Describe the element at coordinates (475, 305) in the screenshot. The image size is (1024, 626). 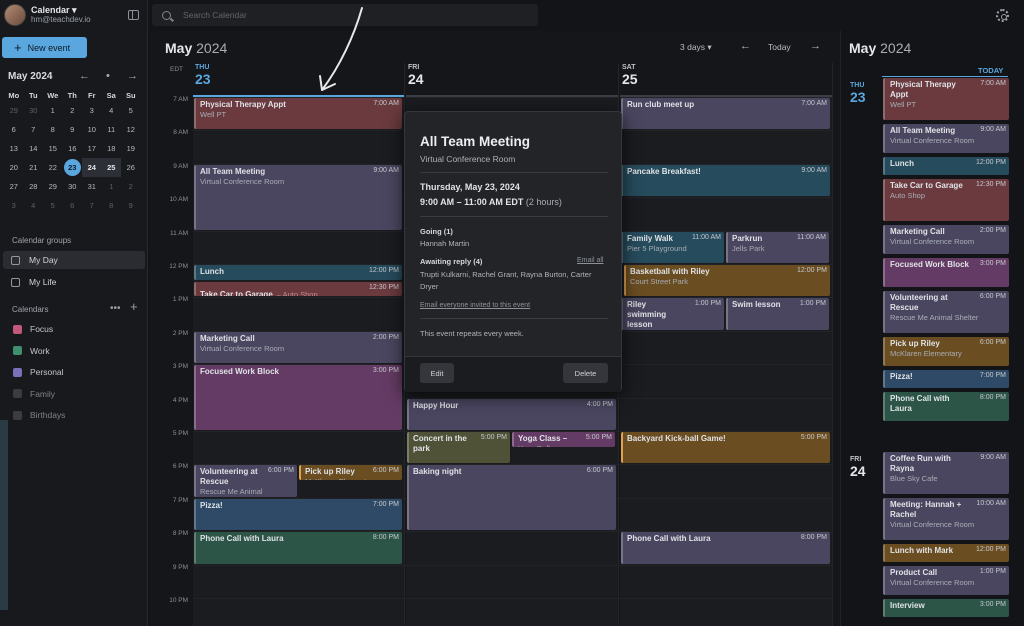
I see `email-invited-link: Email everyone invited to this event` at that location.